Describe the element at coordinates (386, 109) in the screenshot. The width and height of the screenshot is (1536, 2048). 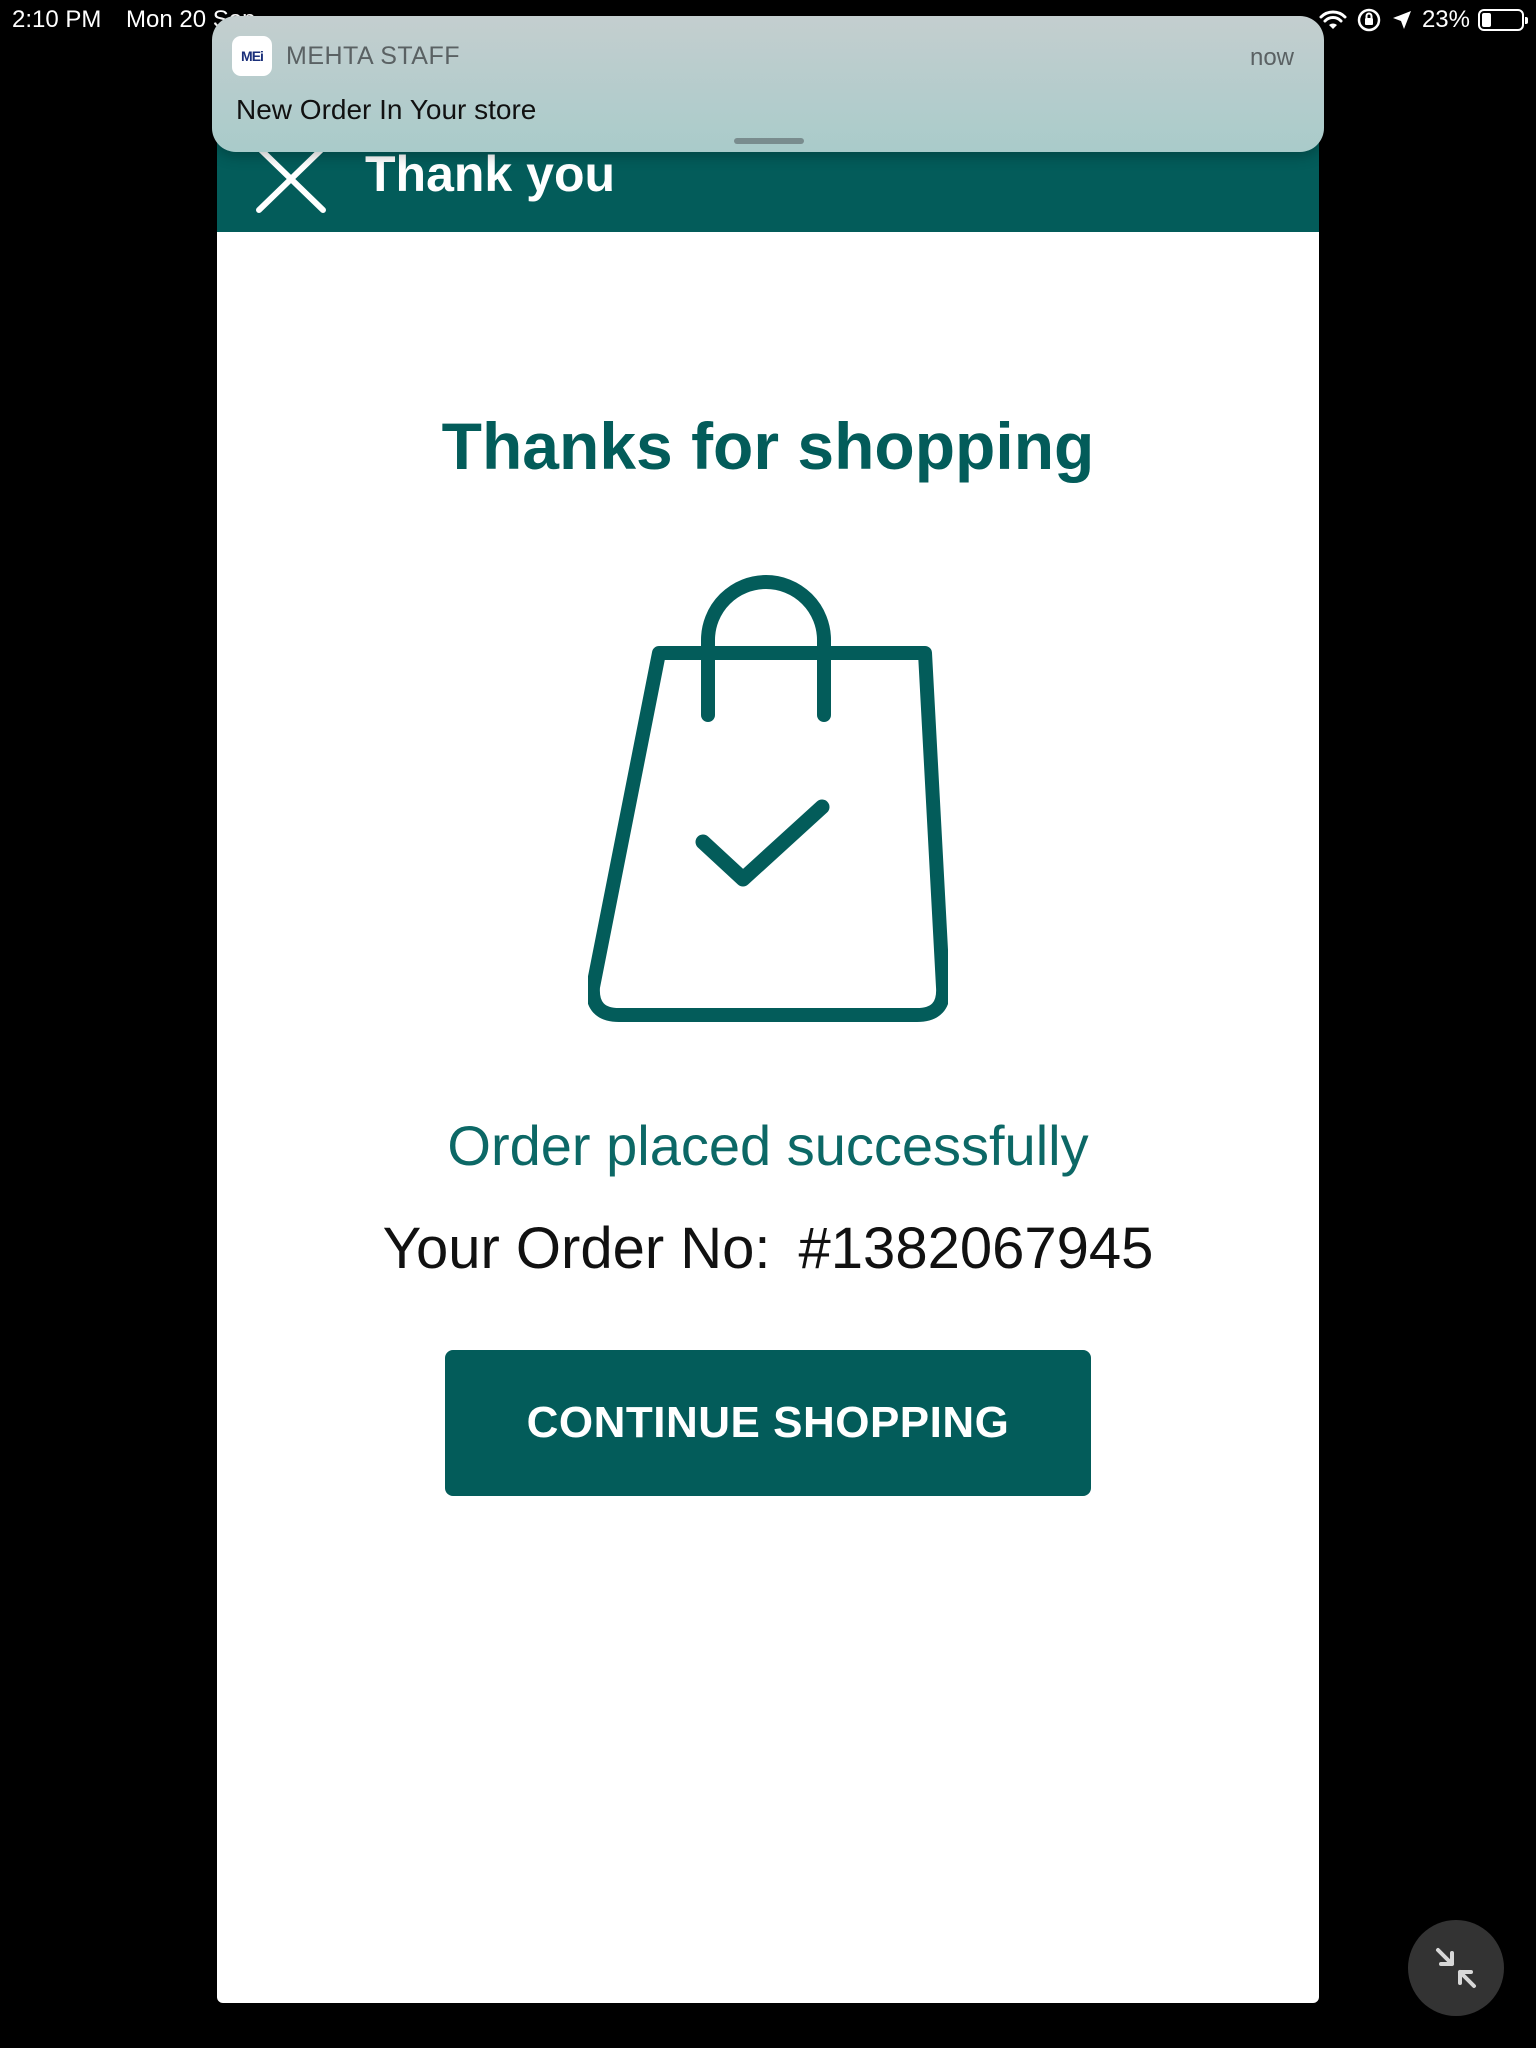
I see `notification-message: New Order In Your store` at that location.